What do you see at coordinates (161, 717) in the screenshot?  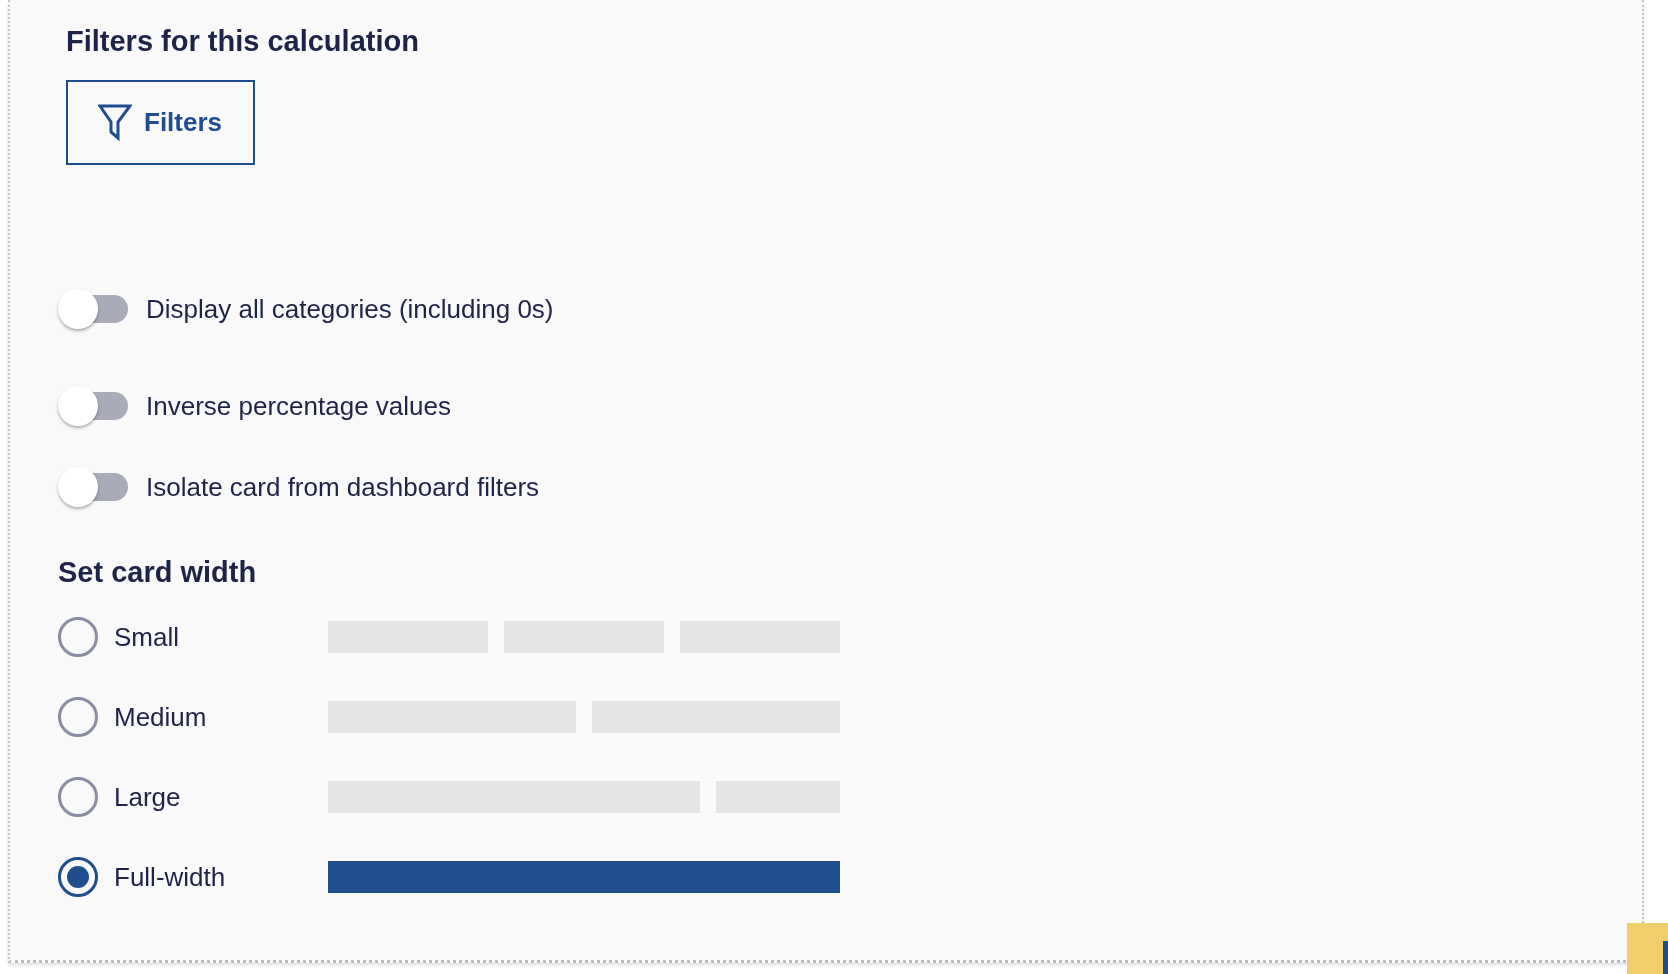 I see `option-label: Medium` at bounding box center [161, 717].